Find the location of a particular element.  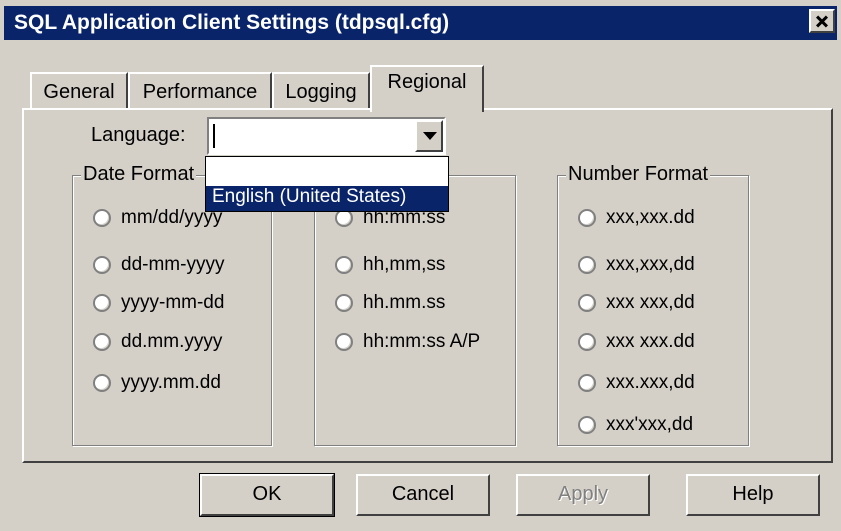

date-format-title: Date Format is located at coordinates (139, 174).